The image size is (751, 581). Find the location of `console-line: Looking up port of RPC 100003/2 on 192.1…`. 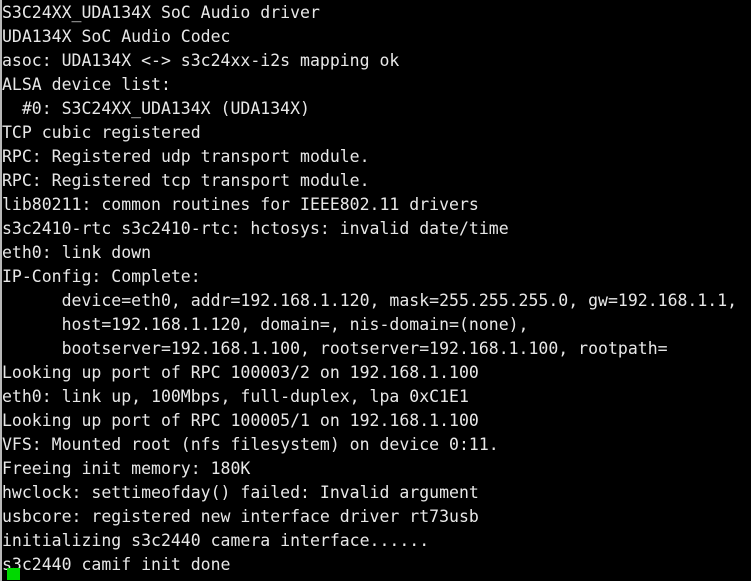

console-line: Looking up port of RPC 100003/2 on 192.1… is located at coordinates (240, 372).